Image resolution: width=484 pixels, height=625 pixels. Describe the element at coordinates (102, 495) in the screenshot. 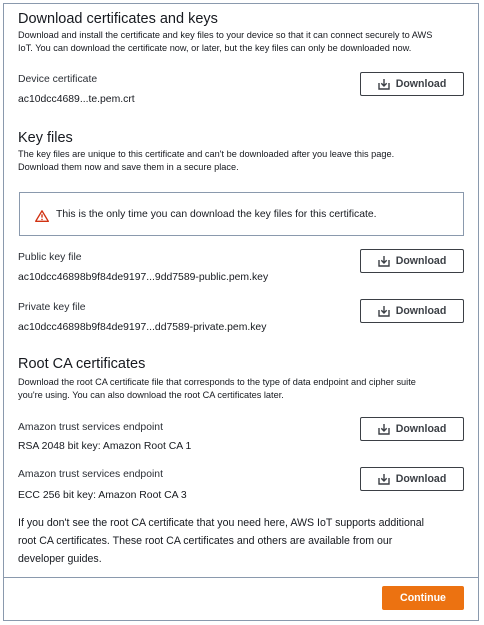

I see `root-ca-3-value: ECC 256 bit key: Amazon Root CA 3` at that location.